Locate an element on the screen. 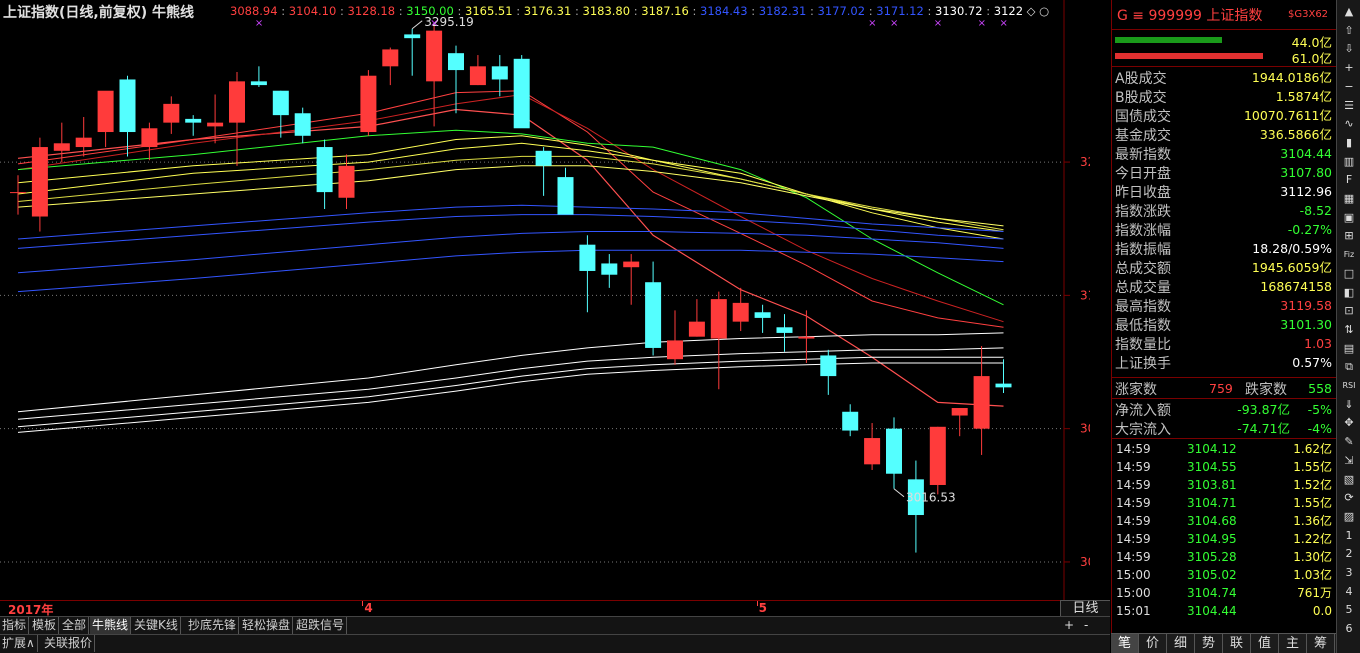  window-icon: □ is located at coordinates (1349, 274).